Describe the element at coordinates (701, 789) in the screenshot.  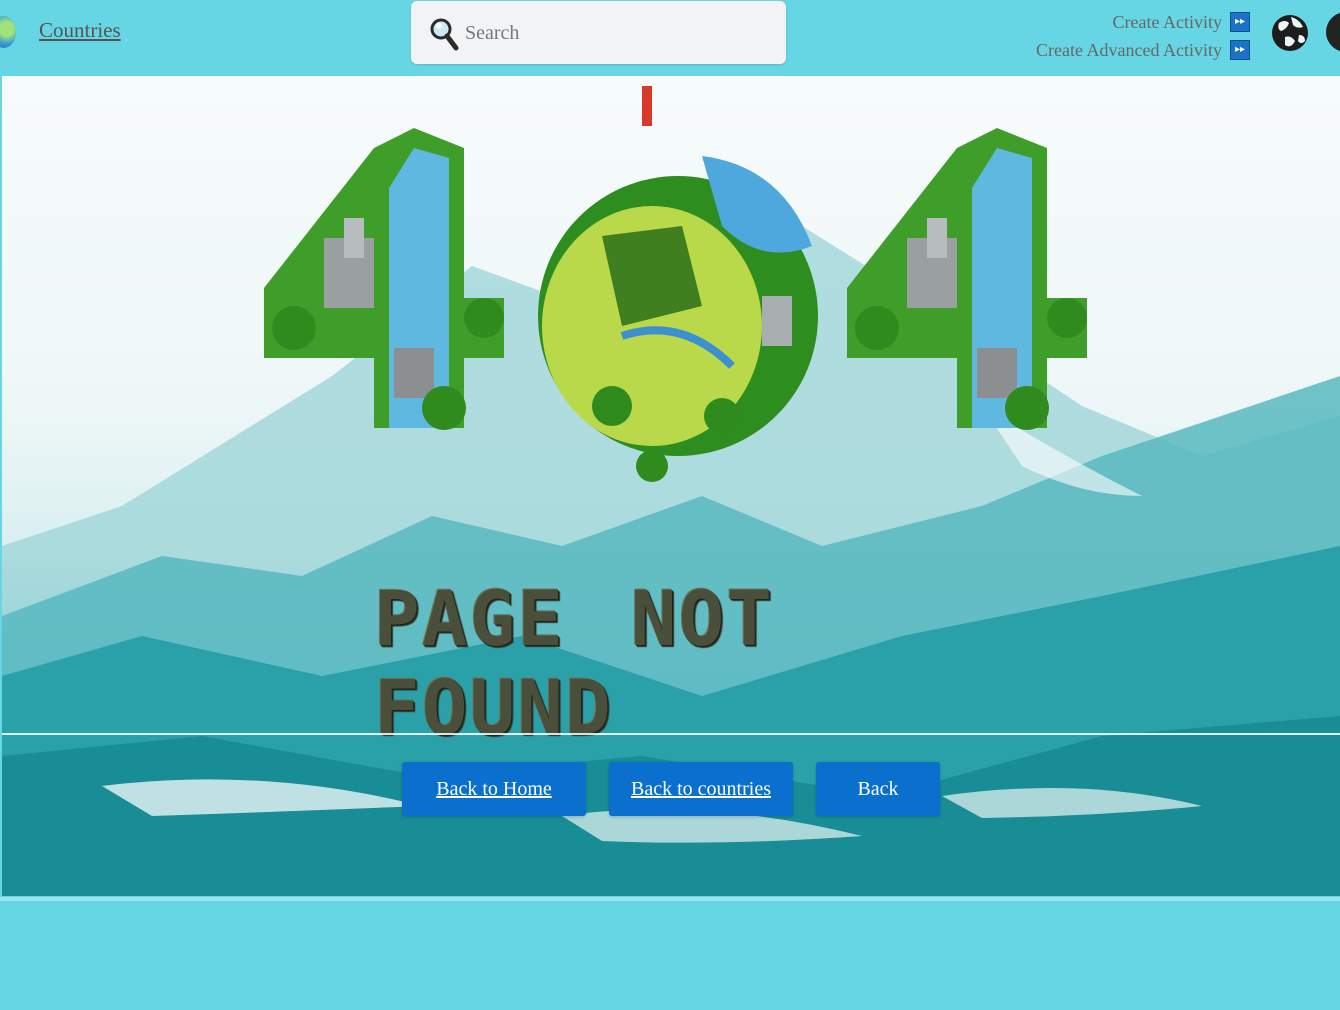
I see `back-to-countries-button: Back to countries` at that location.